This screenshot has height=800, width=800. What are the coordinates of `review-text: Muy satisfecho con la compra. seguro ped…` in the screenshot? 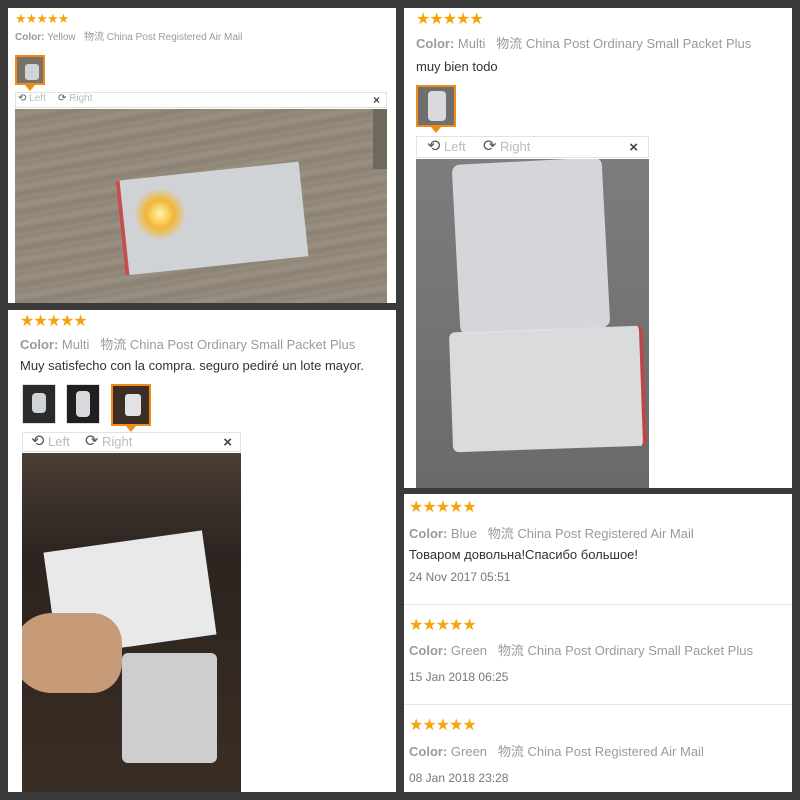 It's located at (192, 365).